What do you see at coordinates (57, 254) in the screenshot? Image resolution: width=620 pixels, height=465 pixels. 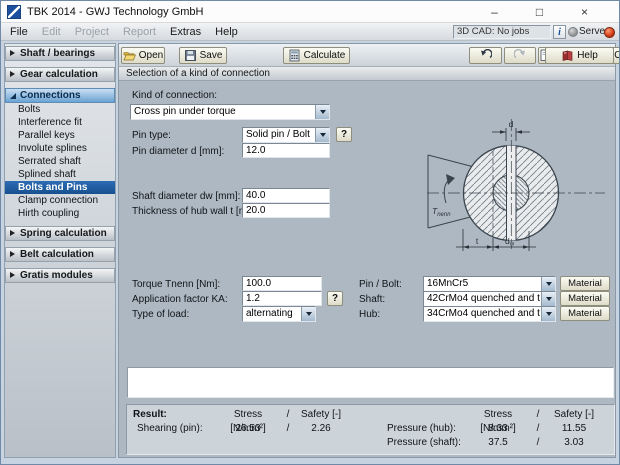 I see `sidebar-header-label: Belt calculation` at bounding box center [57, 254].